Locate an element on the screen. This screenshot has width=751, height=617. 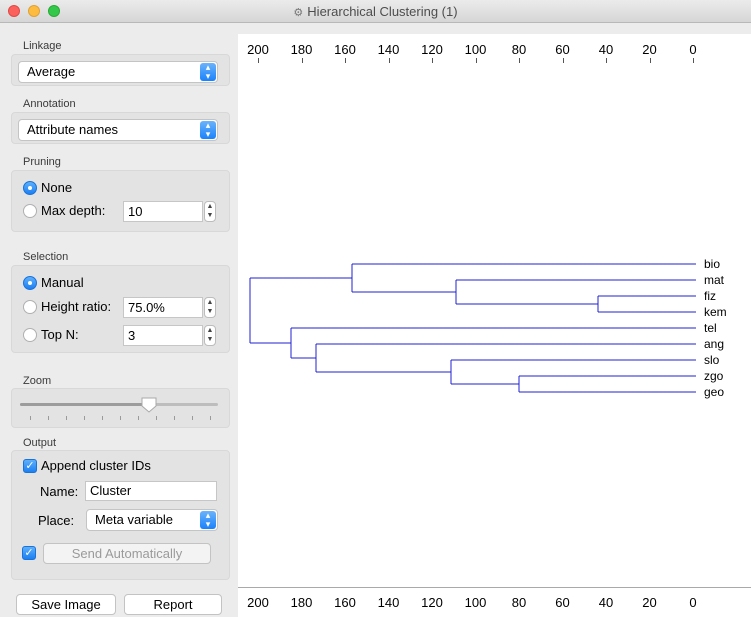
output-label: Output is located at coordinates (40, 443).